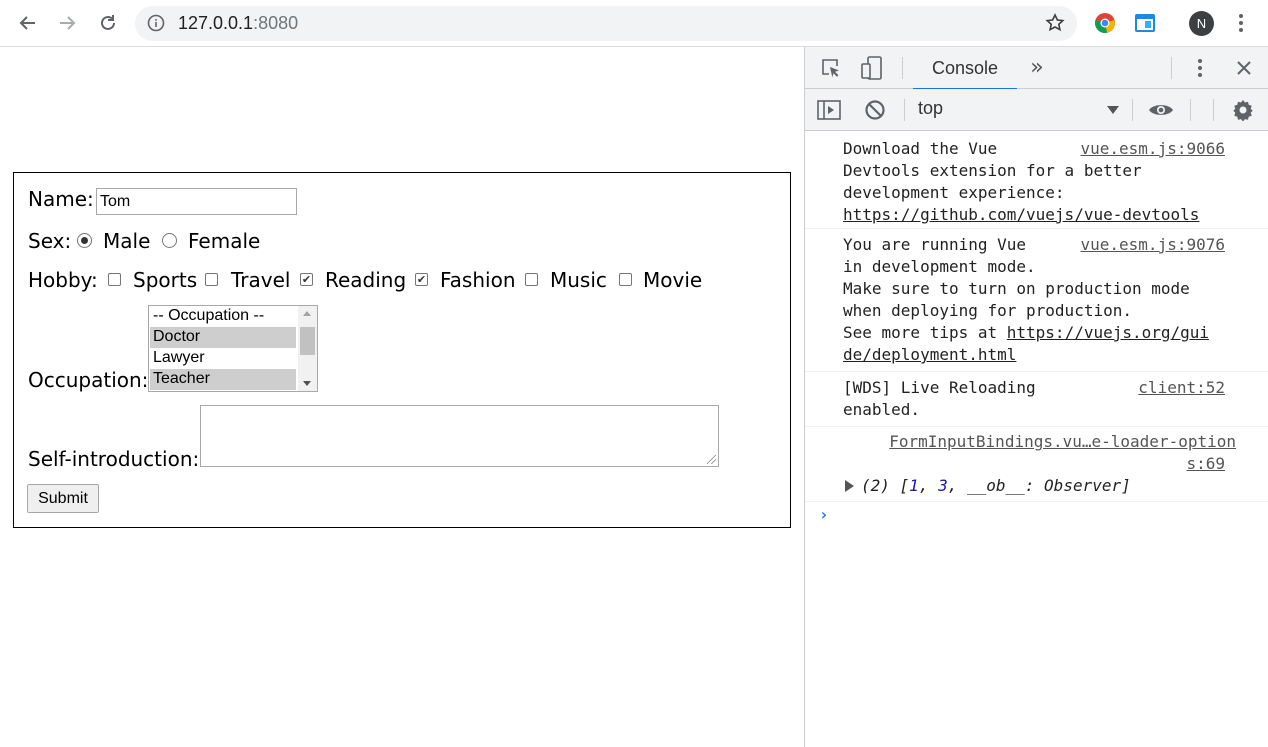 This screenshot has width=1268, height=747. Describe the element at coordinates (61, 199) in the screenshot. I see `name-label: Name:` at that location.